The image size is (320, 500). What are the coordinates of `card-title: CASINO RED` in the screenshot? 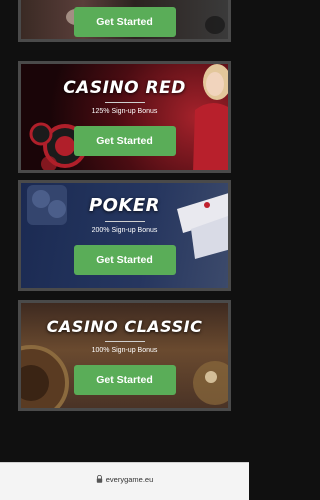 It's located at (124, 88).